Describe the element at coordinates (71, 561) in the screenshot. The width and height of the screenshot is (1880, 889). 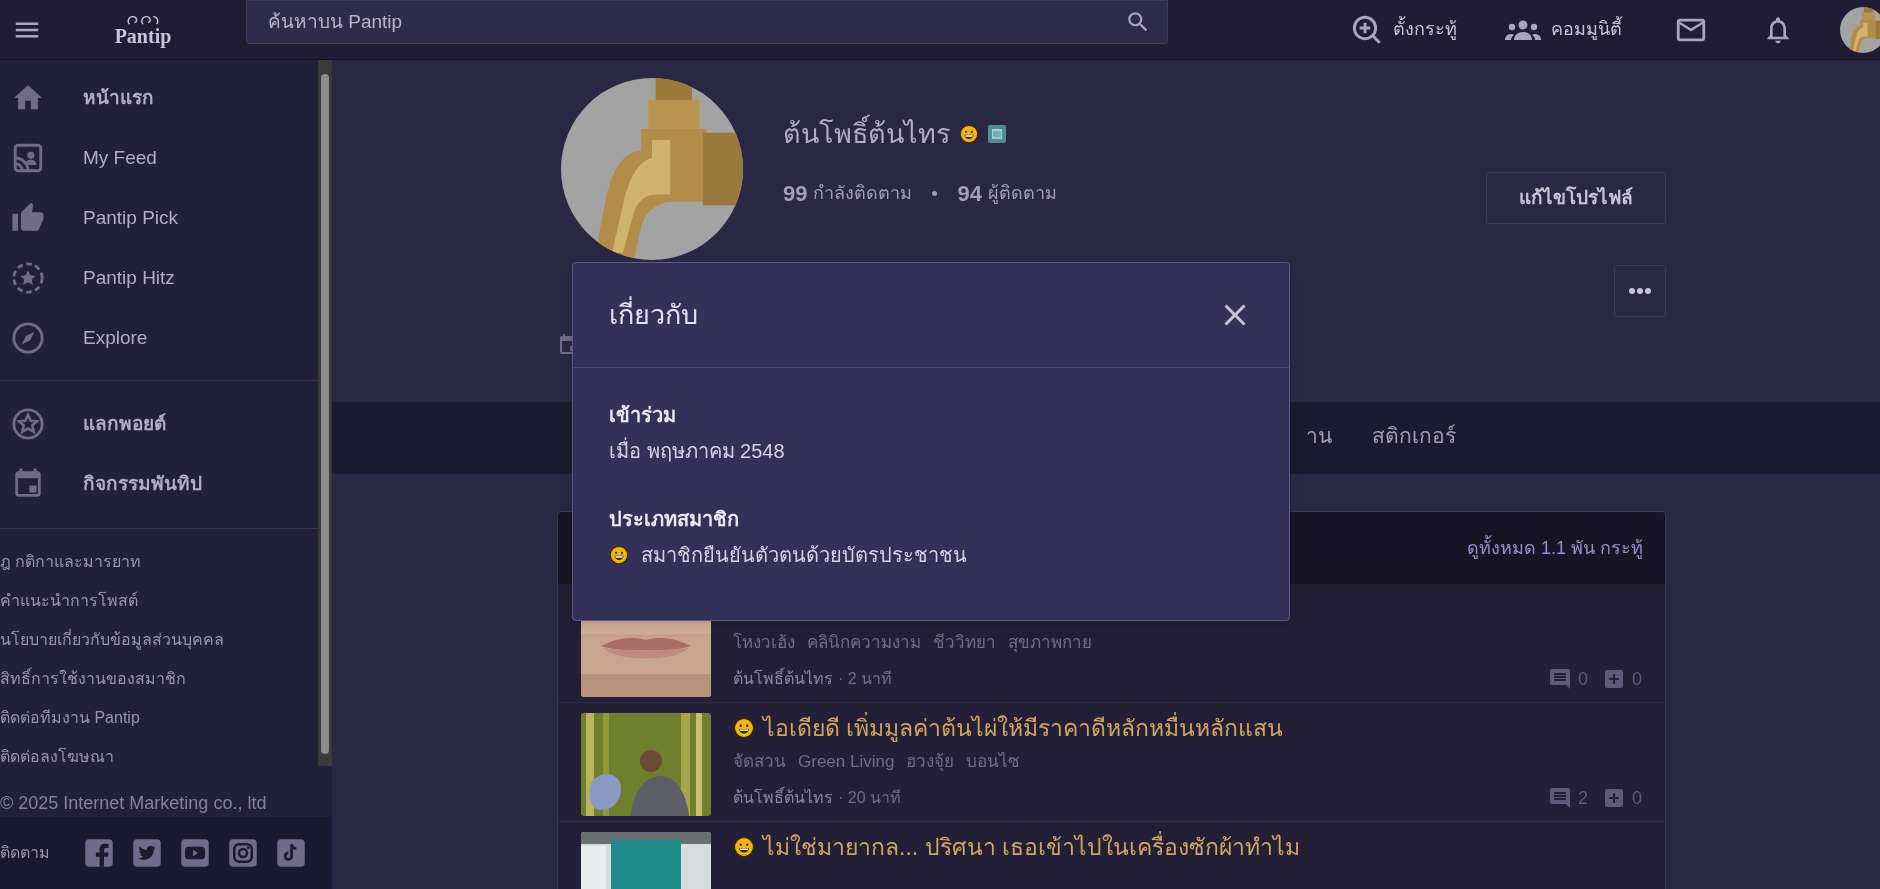
I see `footer-link: ฎ กติกาและมารยาท` at that location.